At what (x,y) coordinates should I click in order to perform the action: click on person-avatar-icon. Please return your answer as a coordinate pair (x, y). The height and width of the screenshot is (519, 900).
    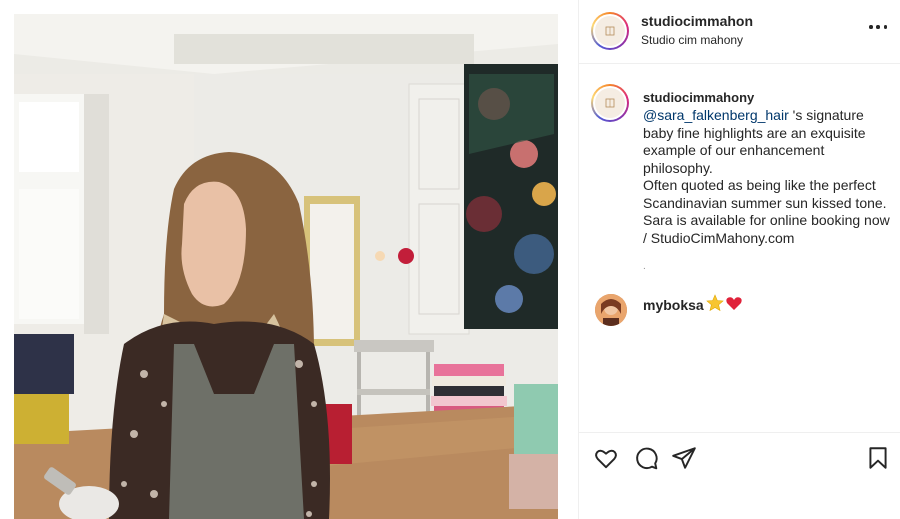
    Looking at the image, I should click on (611, 310).